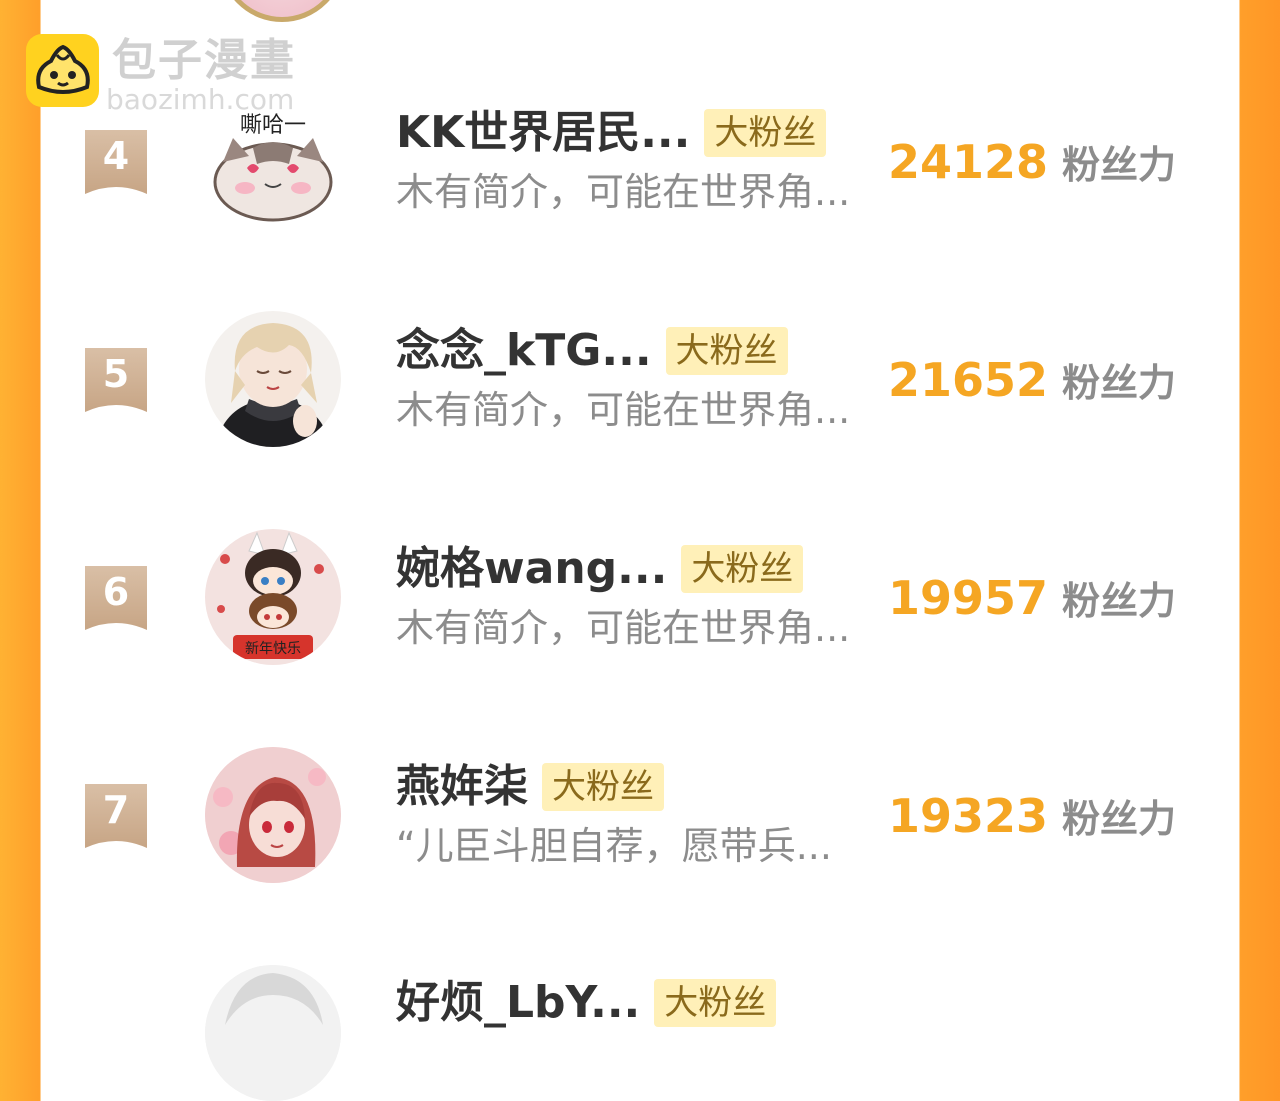 This screenshot has width=1280, height=1101. Describe the element at coordinates (462, 787) in the screenshot. I see `username: 燕姩柒` at that location.